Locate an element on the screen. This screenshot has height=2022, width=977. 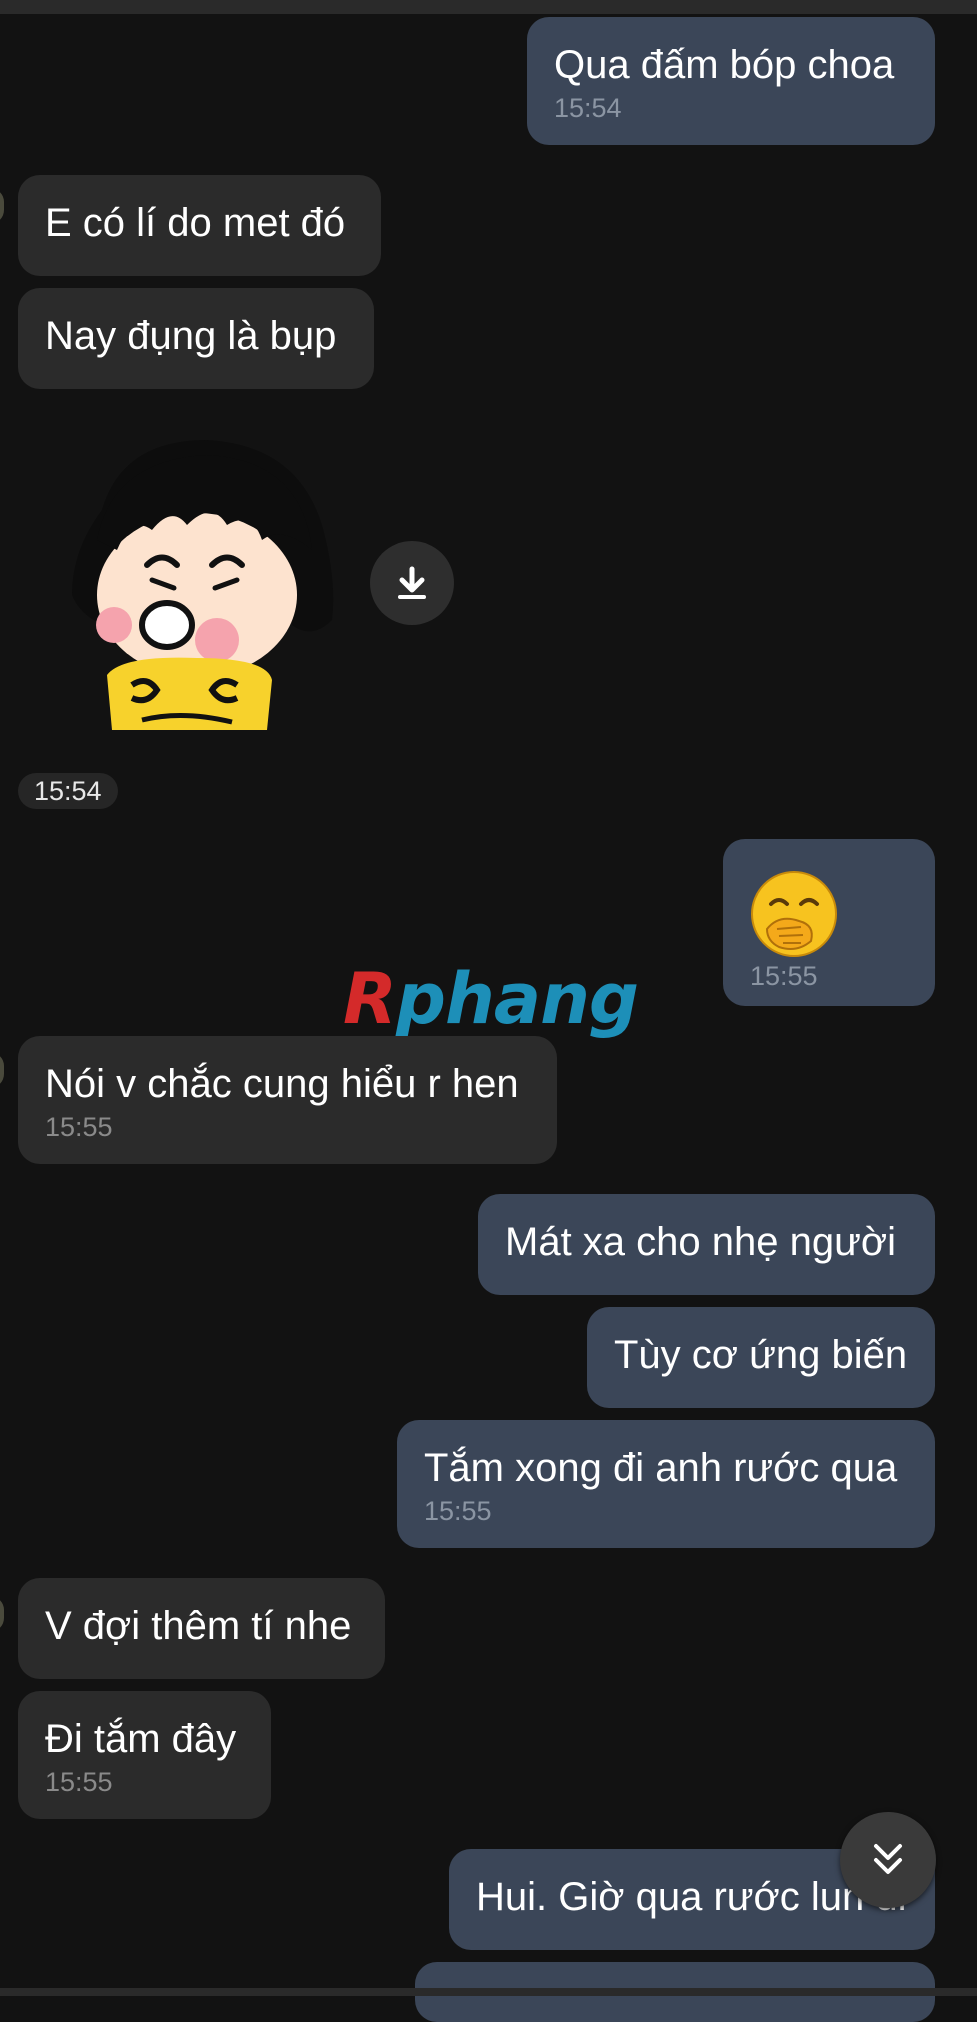
incoming-message: Nói v chắc cung hiểu r hen 15:55 is located at coordinates (287, 1100).